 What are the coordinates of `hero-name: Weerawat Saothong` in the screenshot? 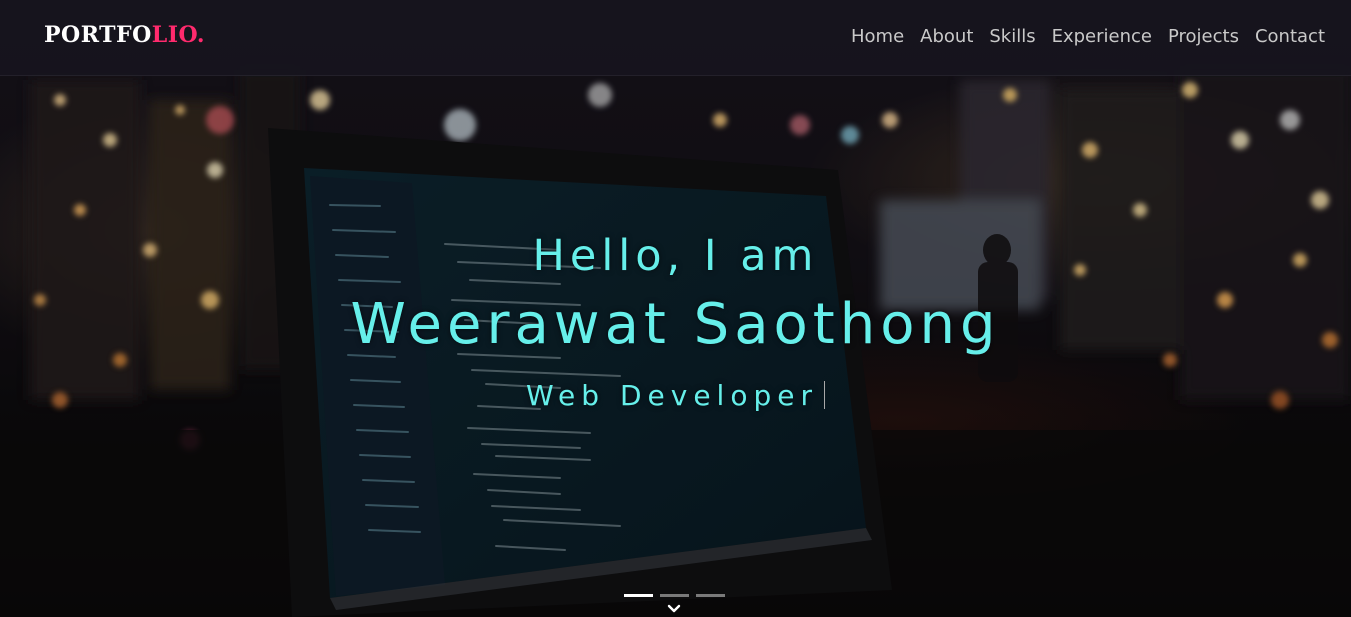 It's located at (675, 324).